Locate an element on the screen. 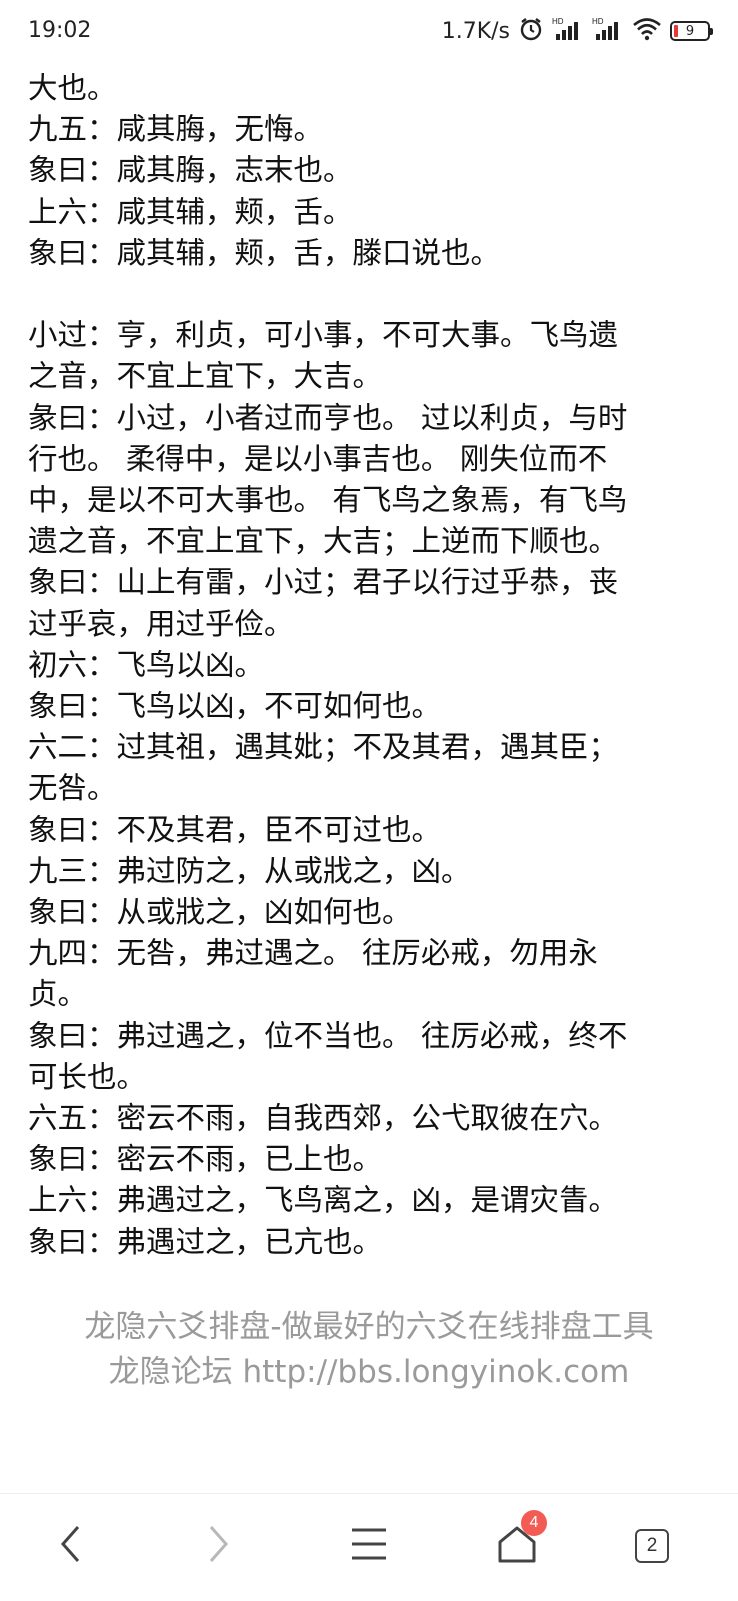 Image resolution: width=738 pixels, height=1601 pixels. menu-icon is located at coordinates (369, 1546).